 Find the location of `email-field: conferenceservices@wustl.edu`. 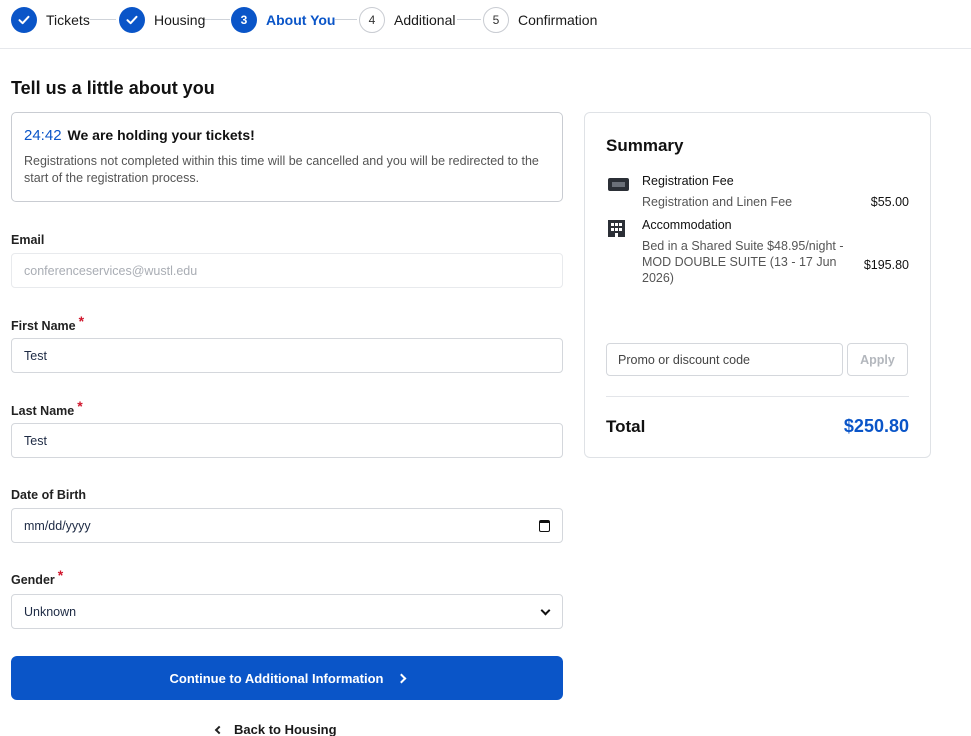

email-field: conferenceservices@wustl.edu is located at coordinates (287, 270).